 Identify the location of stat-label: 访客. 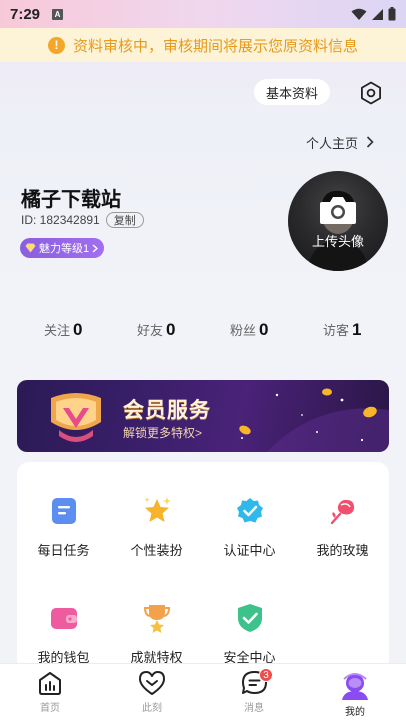
(336, 330).